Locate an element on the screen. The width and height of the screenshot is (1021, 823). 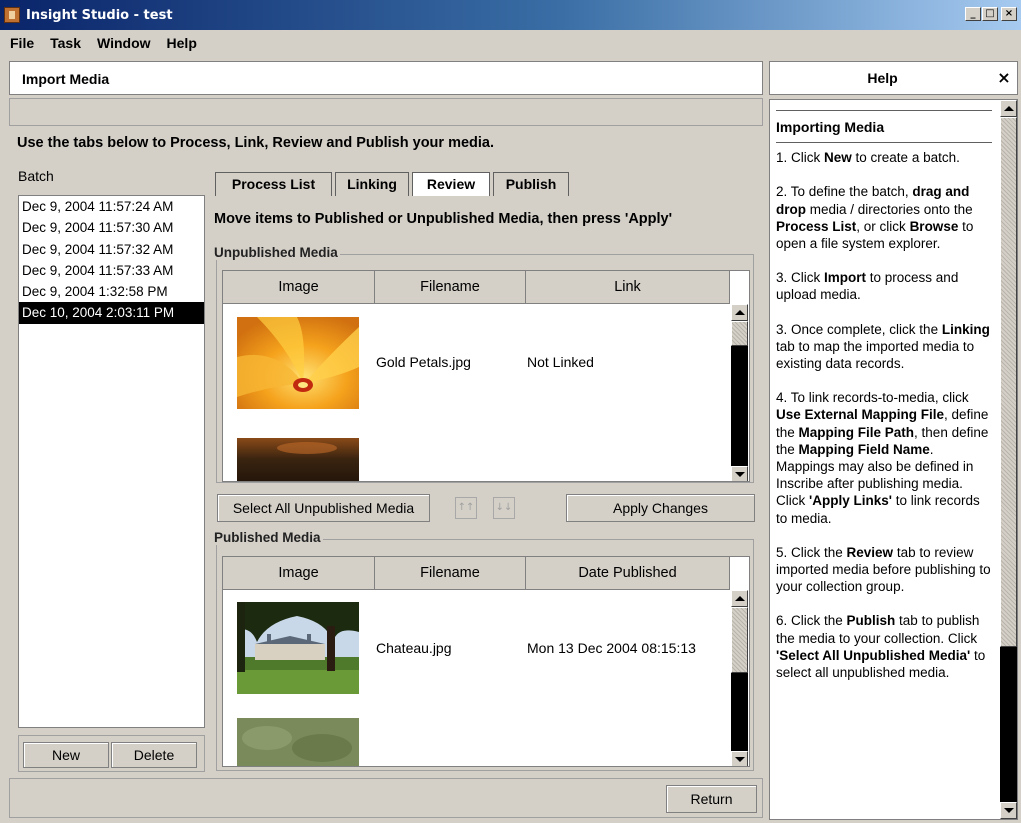
chateau-thumbnail is located at coordinates (298, 648).